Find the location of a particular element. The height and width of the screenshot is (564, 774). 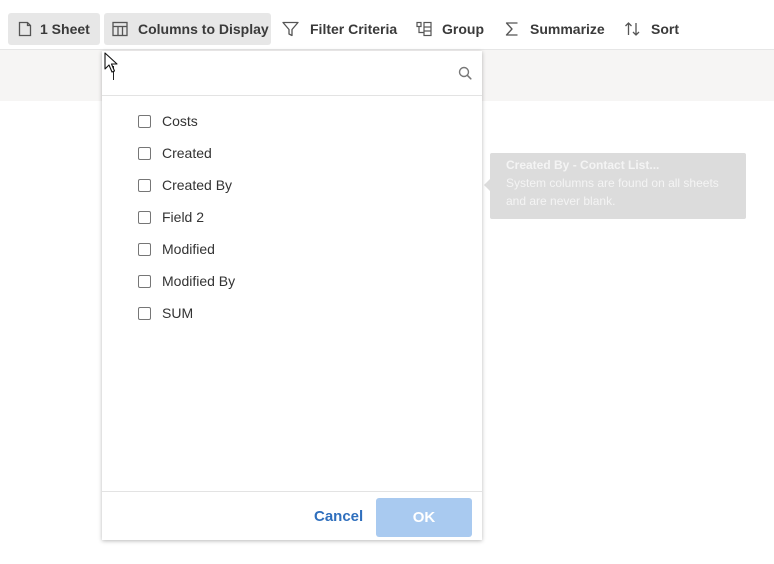

filter-criteria-button: Filter Criteria is located at coordinates (340, 29).